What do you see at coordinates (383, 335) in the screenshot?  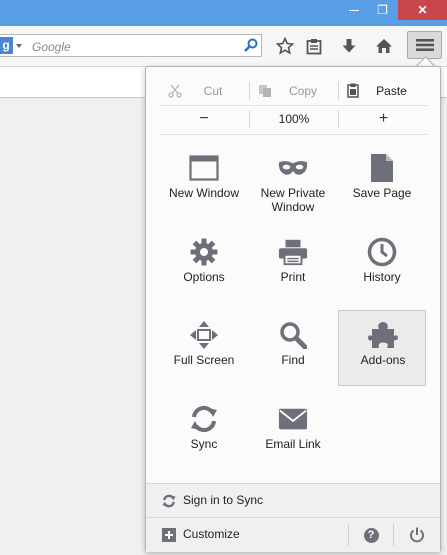 I see `puzzle-icon` at bounding box center [383, 335].